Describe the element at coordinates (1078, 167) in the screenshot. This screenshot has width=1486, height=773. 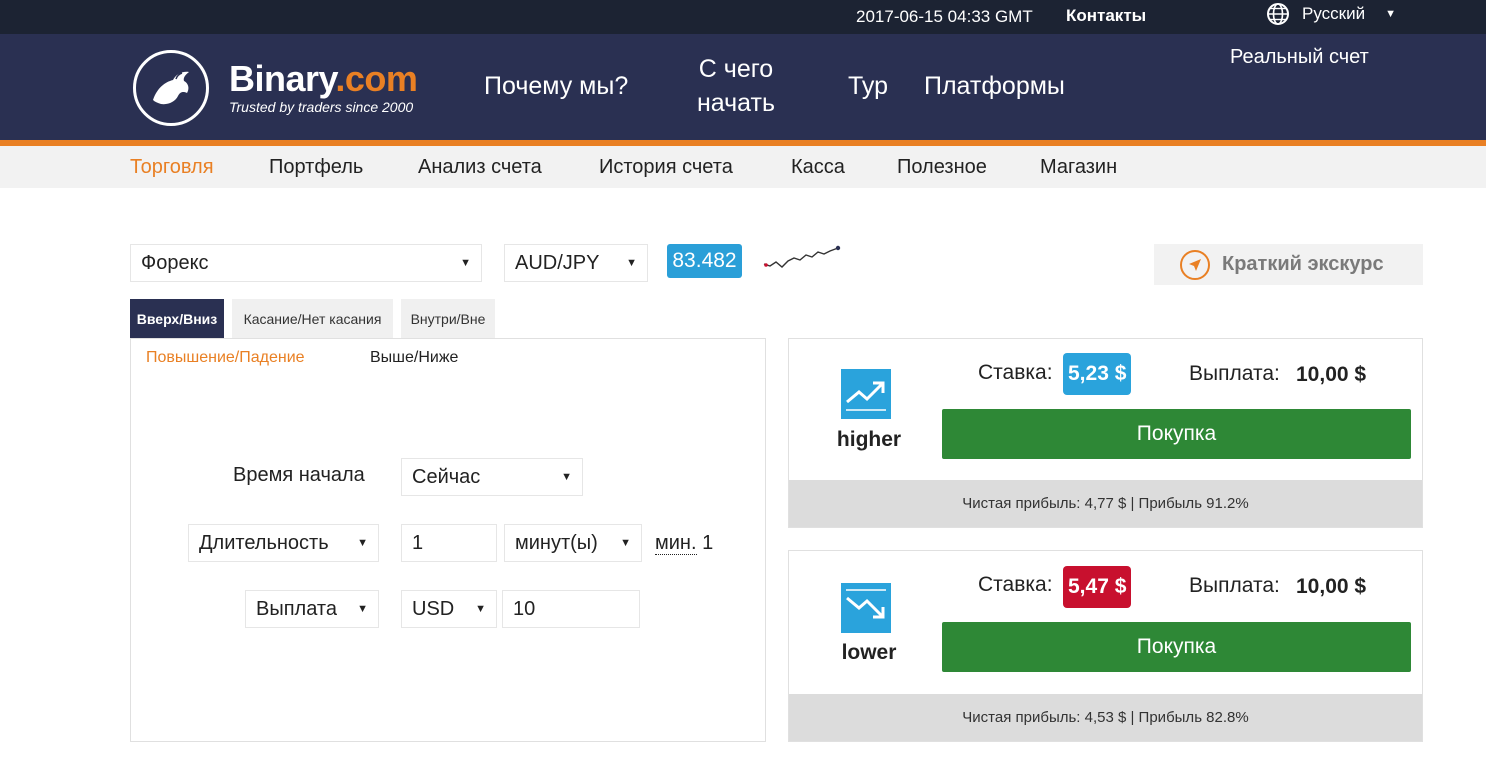
I see `menu-item-shop: Магазин` at that location.